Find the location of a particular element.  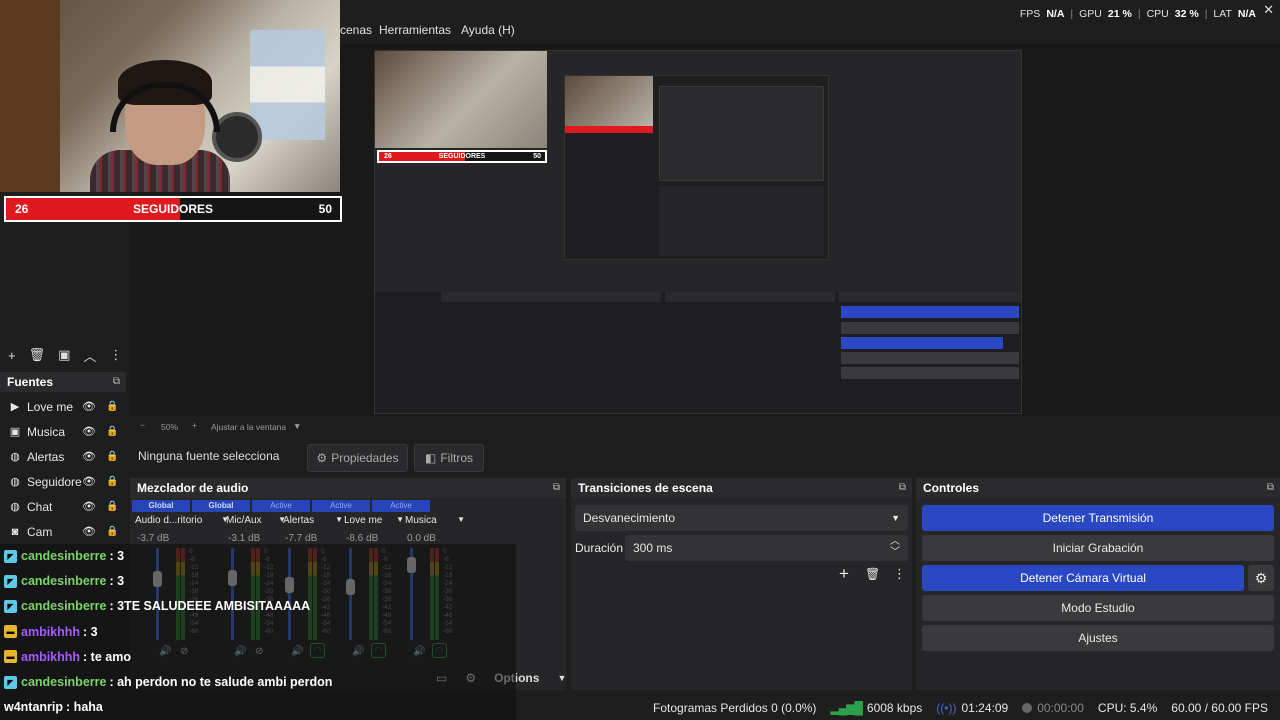

duration-label: Duración is located at coordinates (599, 548).